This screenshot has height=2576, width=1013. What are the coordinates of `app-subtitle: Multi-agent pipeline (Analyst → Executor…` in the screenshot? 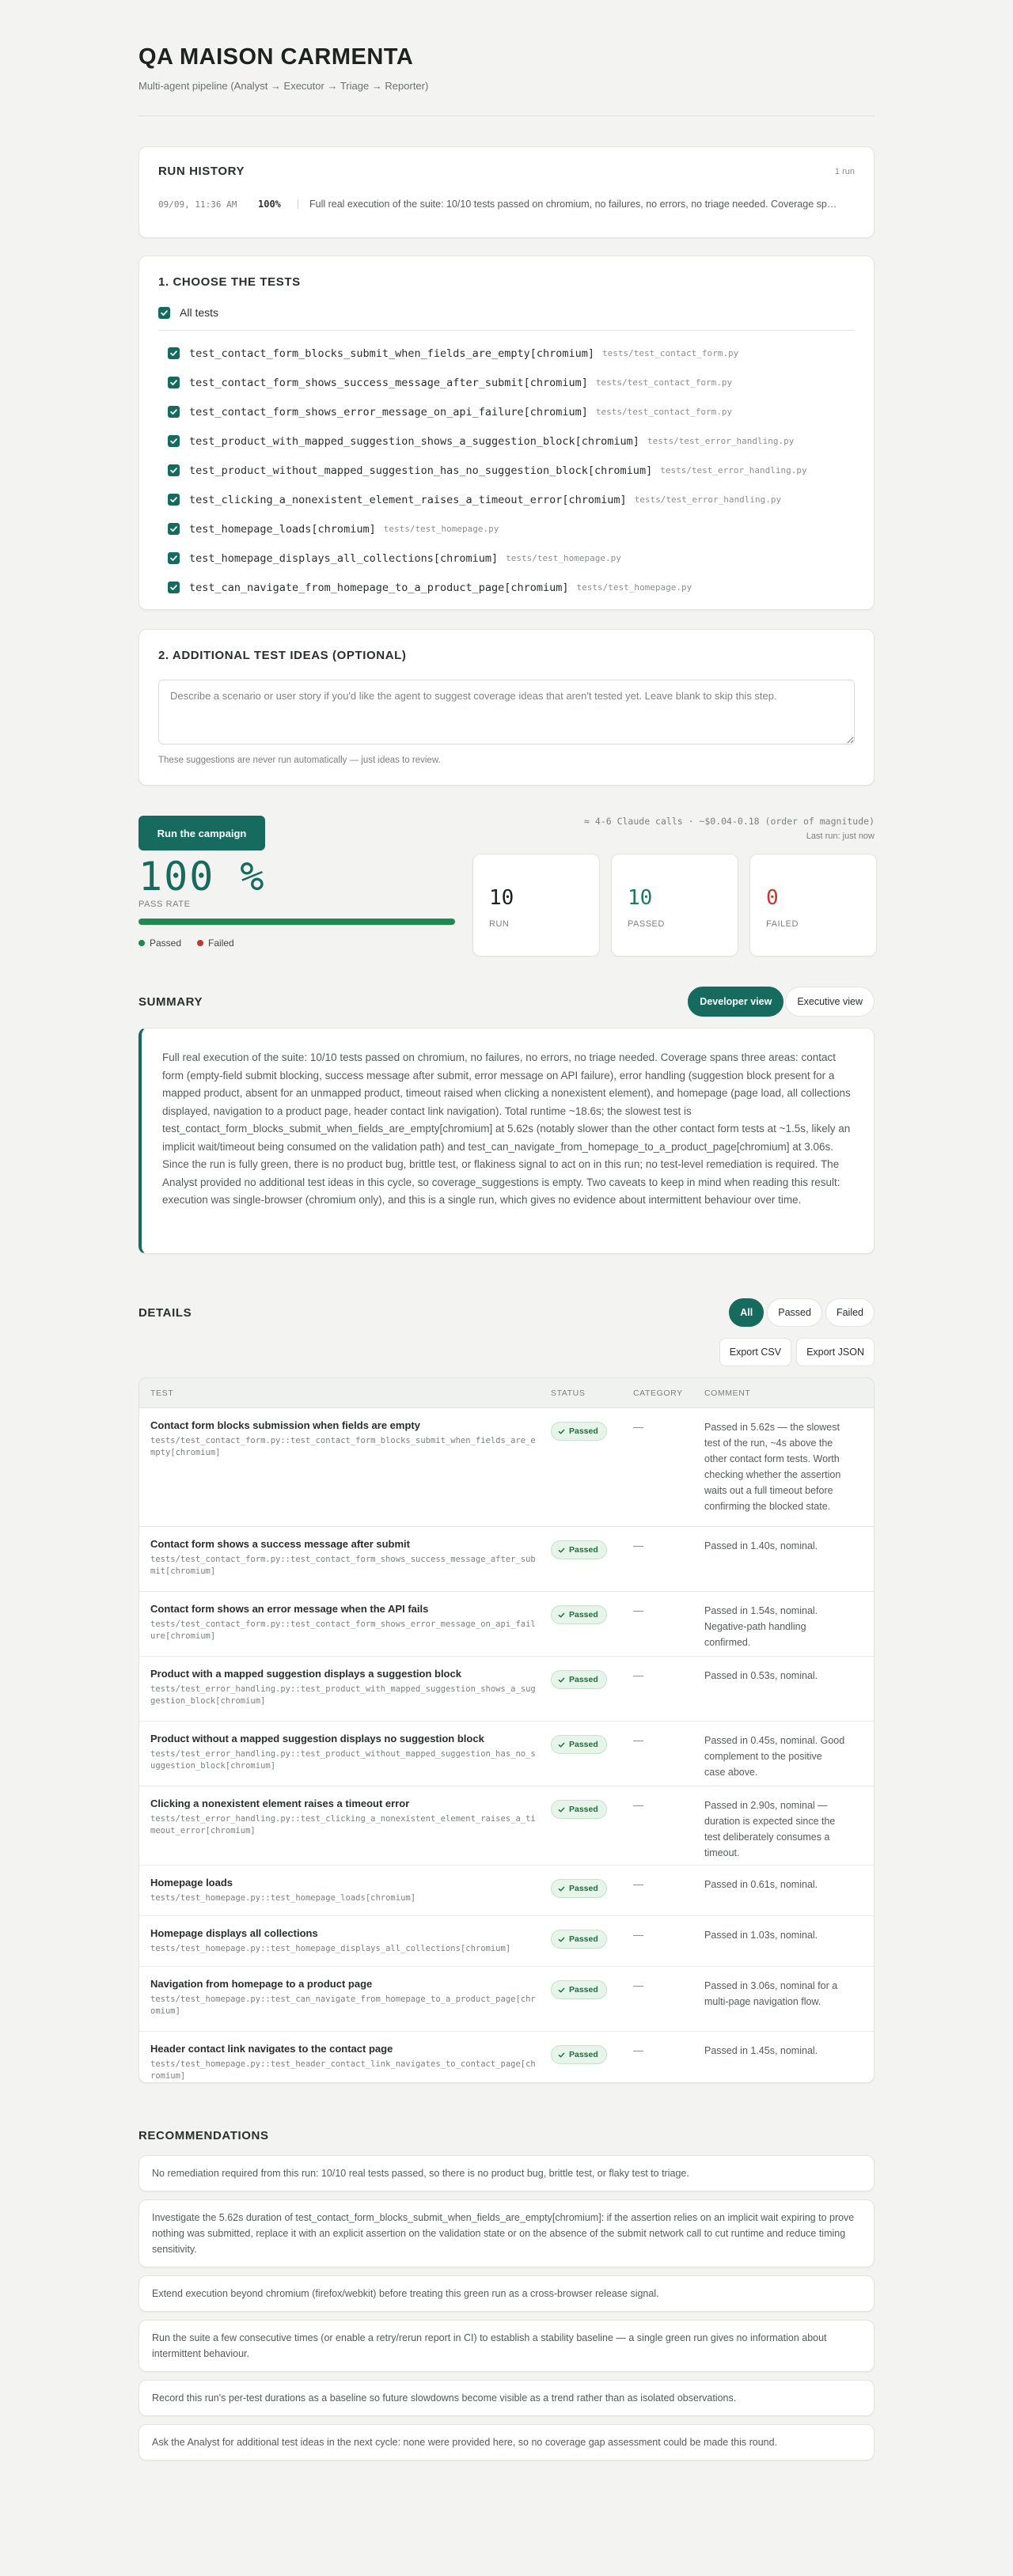 It's located at (283, 86).